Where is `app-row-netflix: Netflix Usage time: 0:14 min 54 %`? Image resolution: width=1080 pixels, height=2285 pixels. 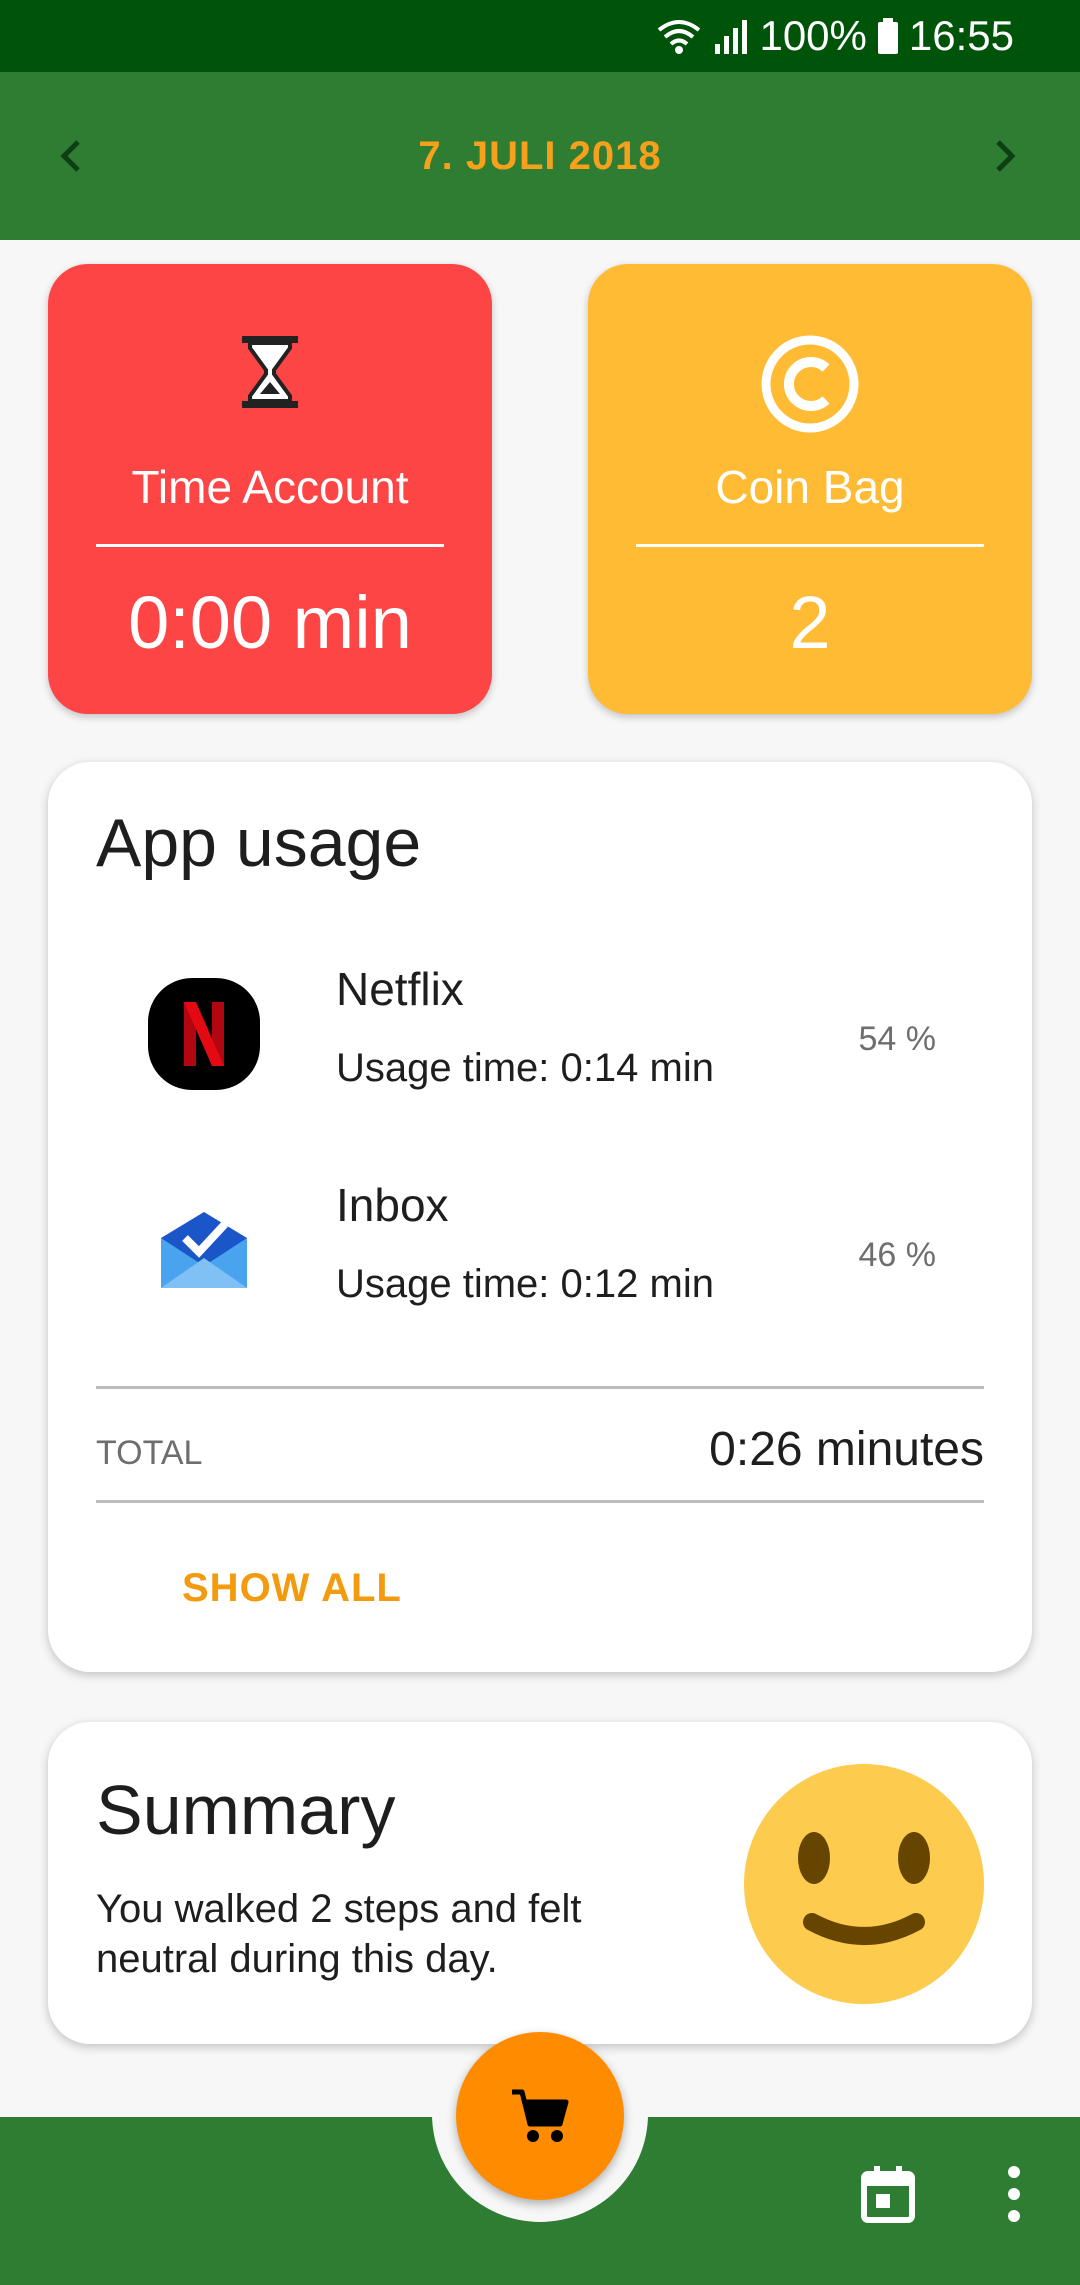 app-row-netflix: Netflix Usage time: 0:14 min 54 % is located at coordinates (540, 1032).